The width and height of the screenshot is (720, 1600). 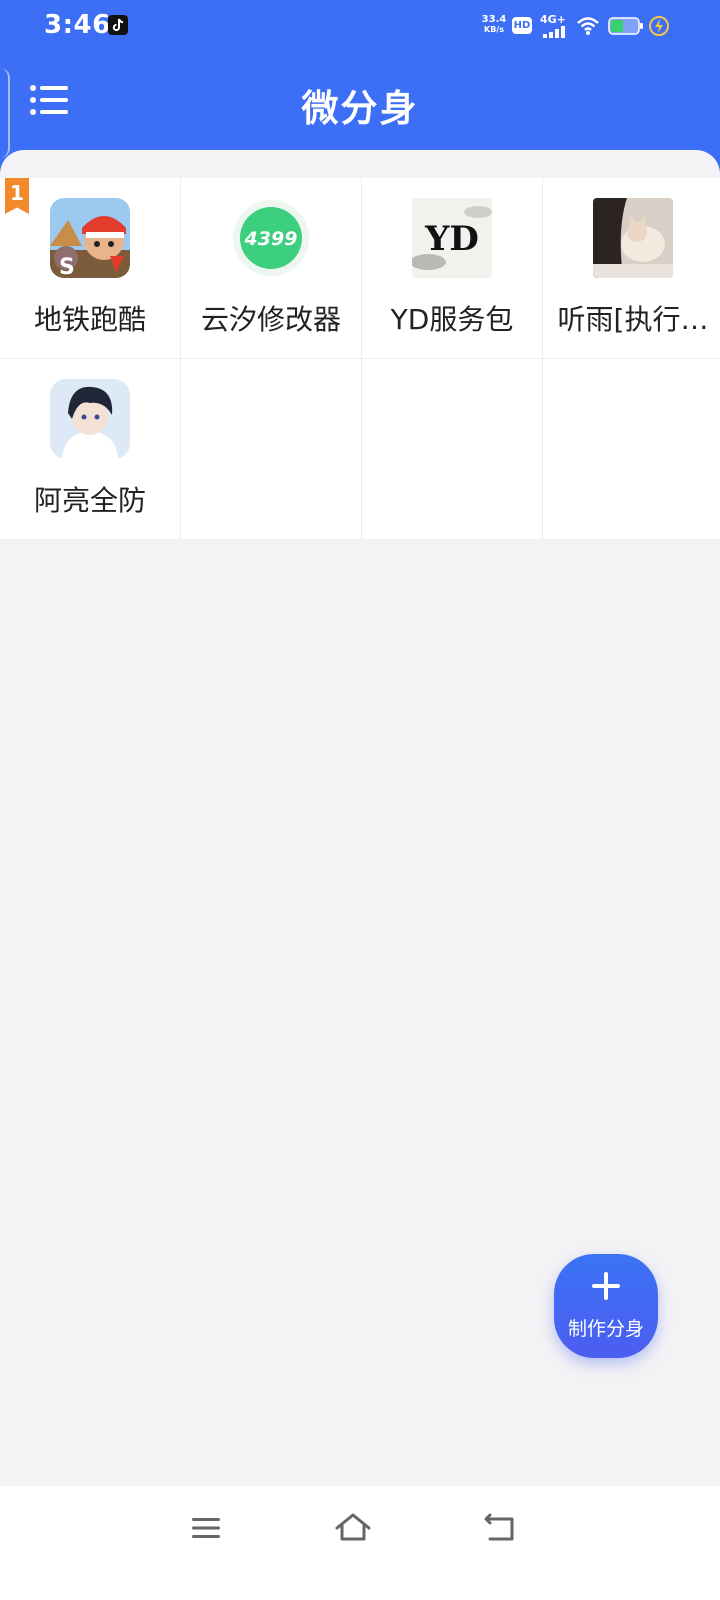 I want to click on recents-button, so click(x=206, y=1528).